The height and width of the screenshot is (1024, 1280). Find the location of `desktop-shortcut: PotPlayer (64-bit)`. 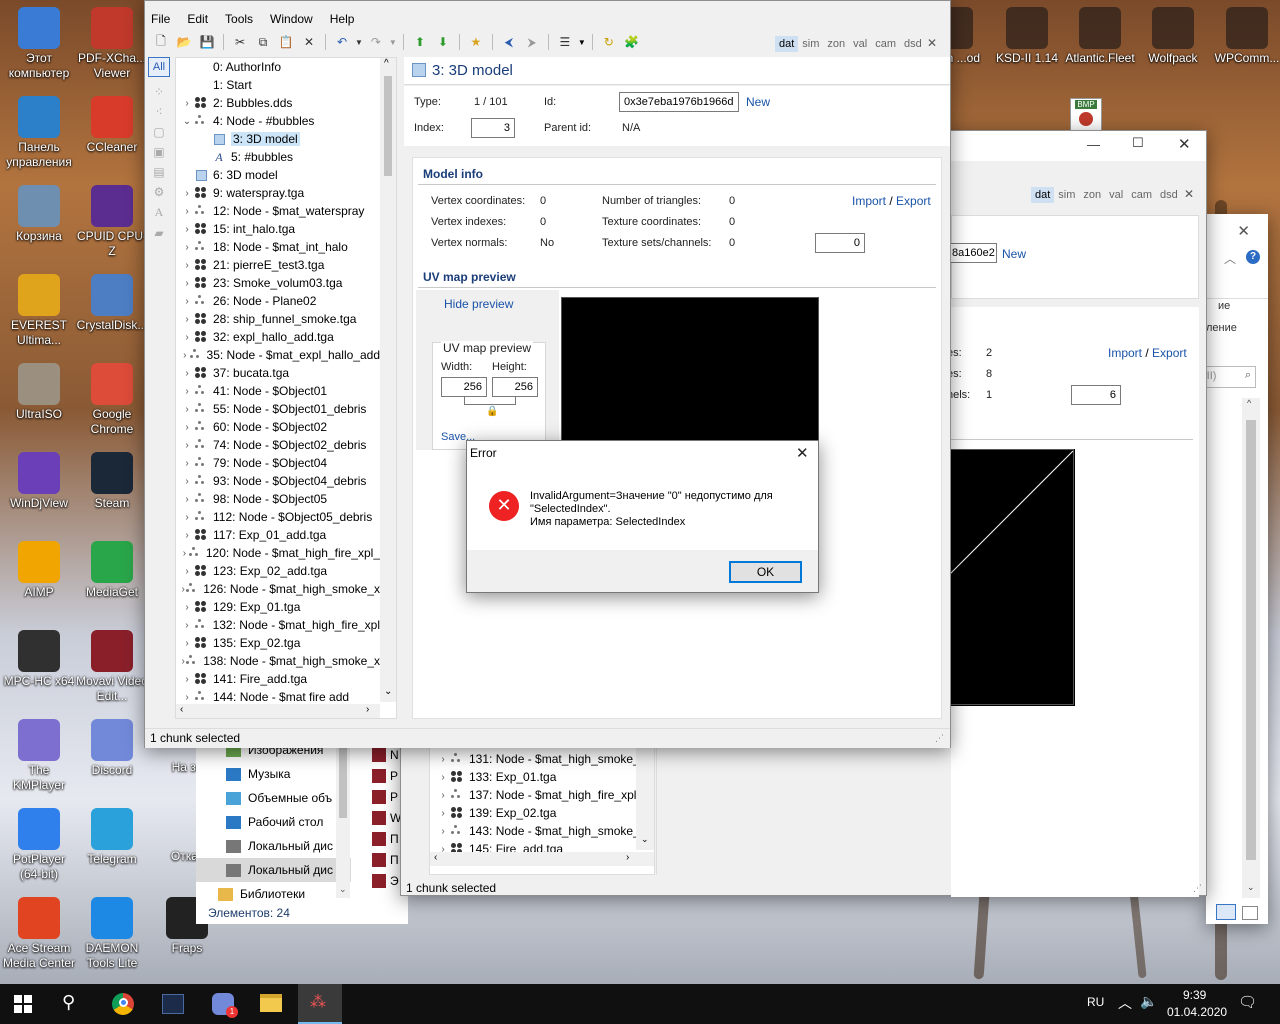

desktop-shortcut: PotPlayer (64-bit) is located at coordinates (39, 845).